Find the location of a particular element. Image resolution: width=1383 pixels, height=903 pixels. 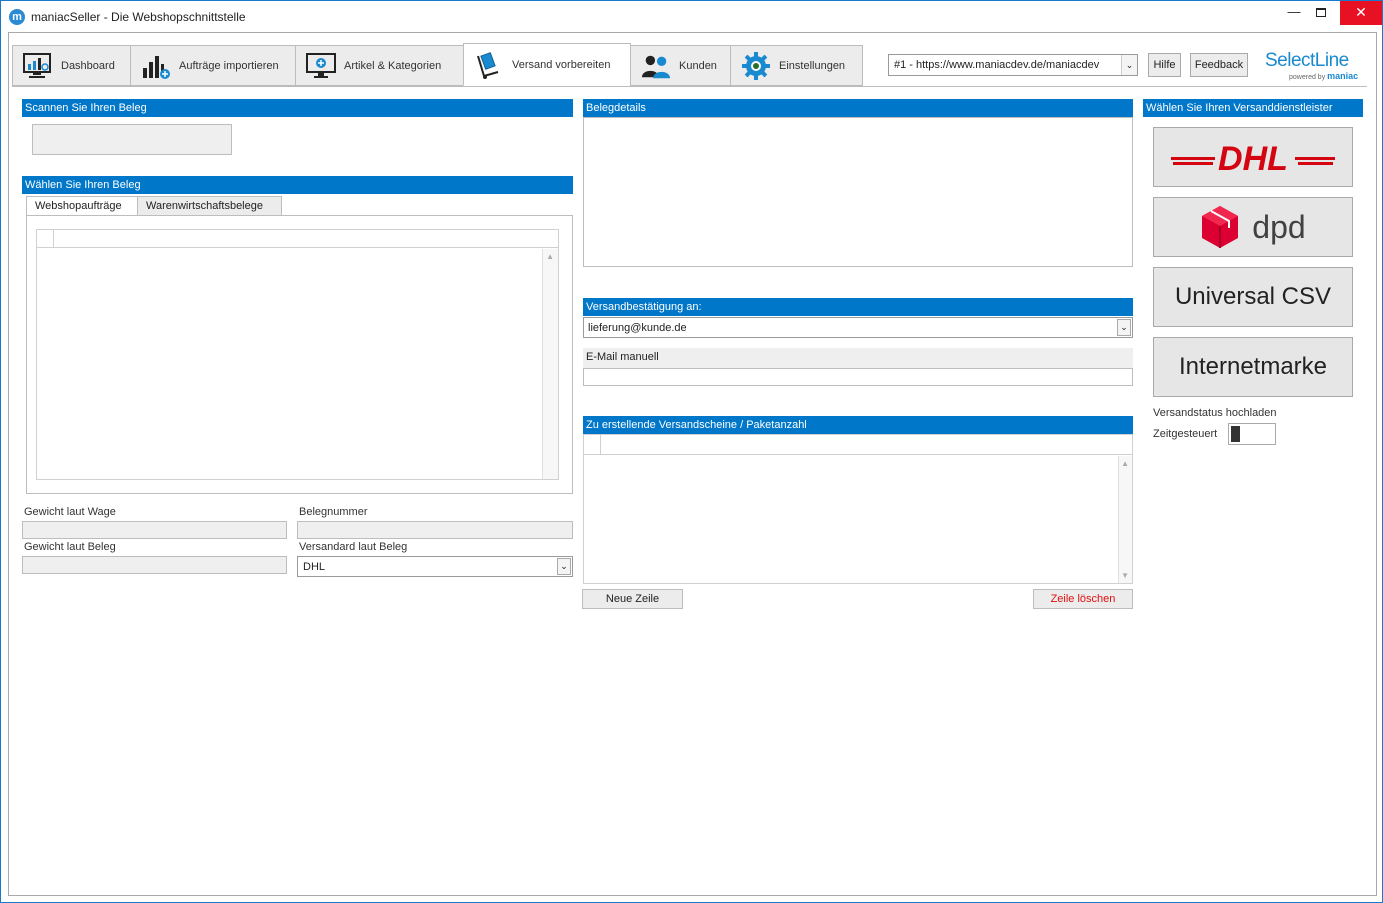

tab-label: Dashboard is located at coordinates (88, 65).